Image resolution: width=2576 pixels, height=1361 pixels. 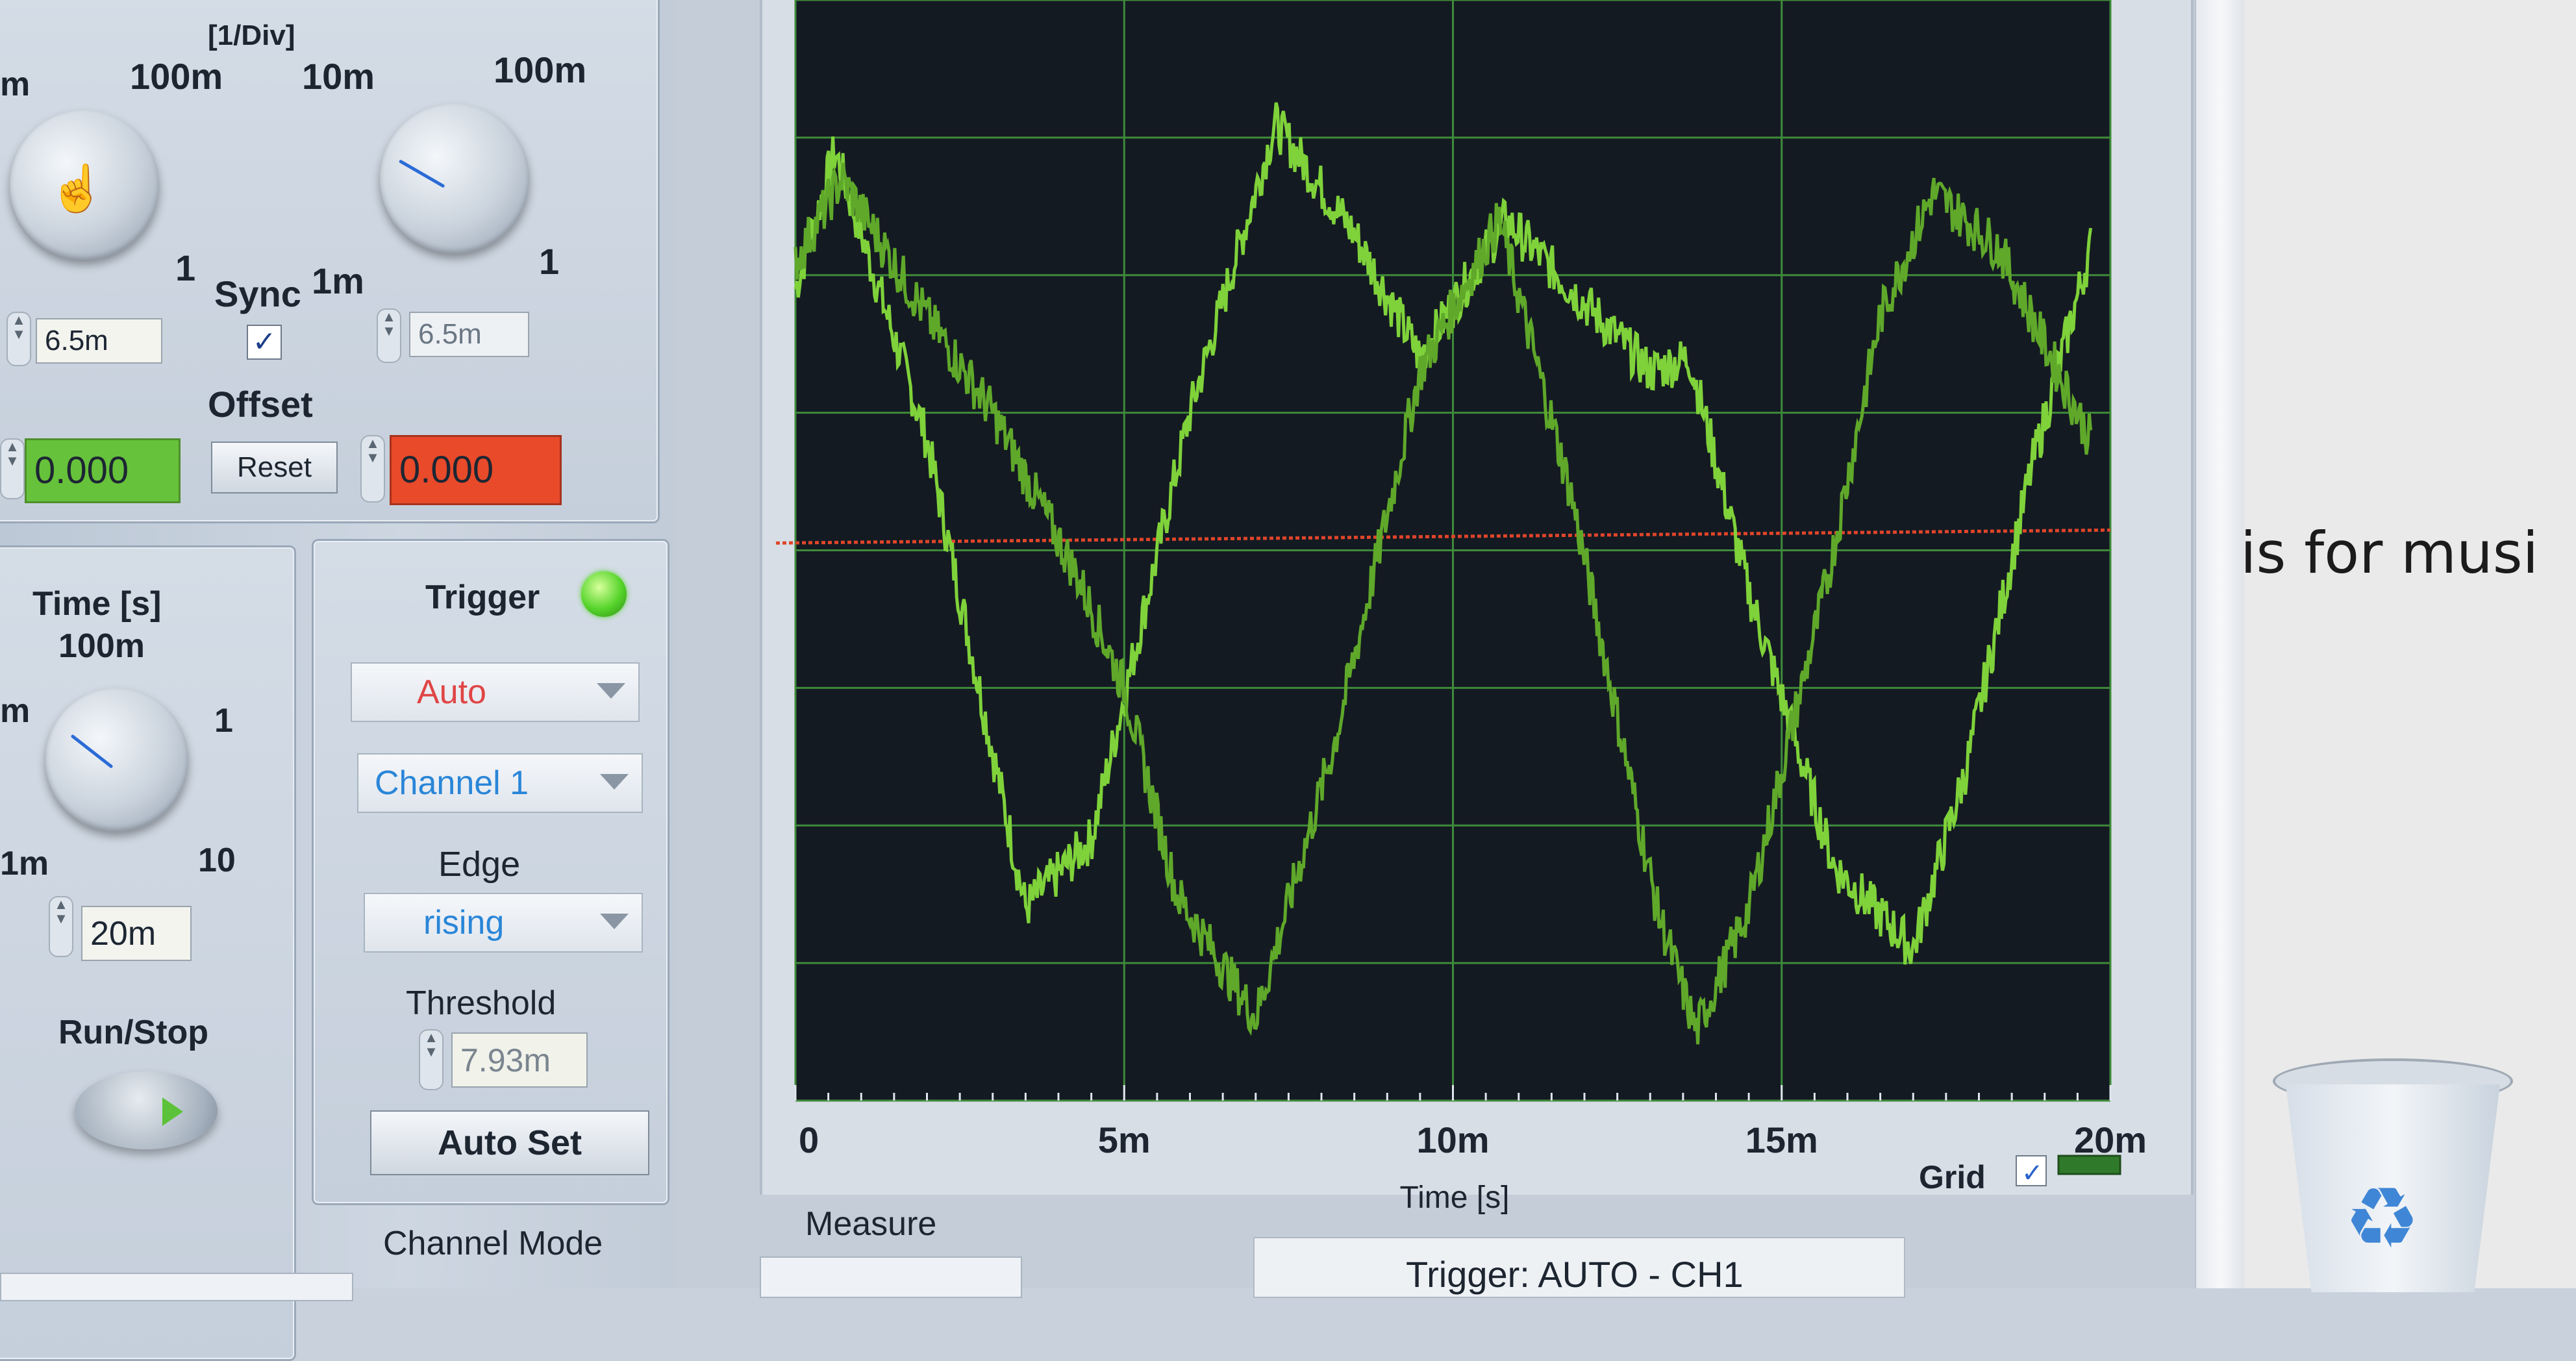 What do you see at coordinates (1952, 1177) in the screenshot?
I see `grid-label: Grid` at bounding box center [1952, 1177].